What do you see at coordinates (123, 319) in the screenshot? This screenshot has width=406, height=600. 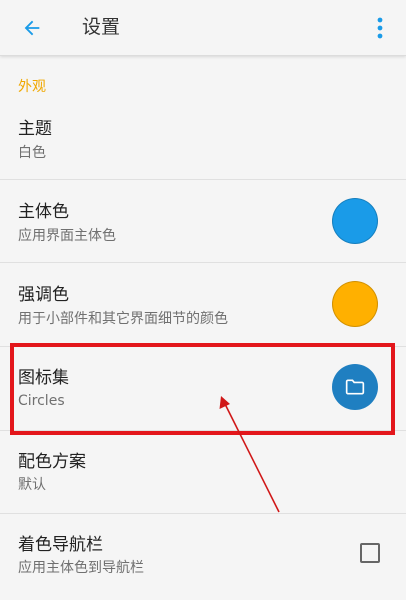 I see `setting-subtitle: 用于小部件和其它界面细节的颜色` at bounding box center [123, 319].